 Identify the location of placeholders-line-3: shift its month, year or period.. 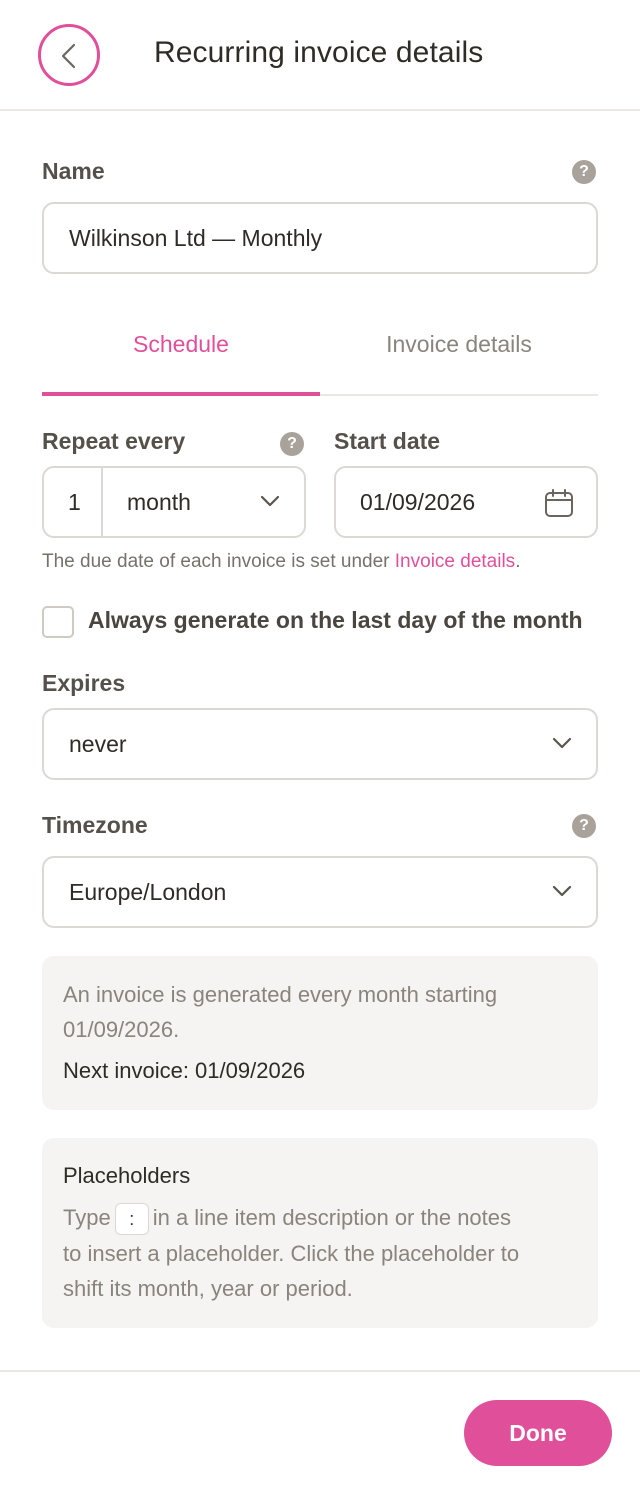
(208, 1288).